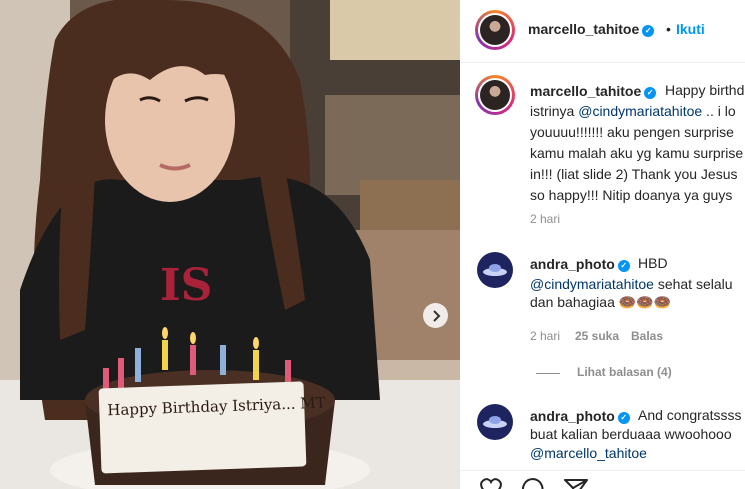 The image size is (745, 489). I want to click on chevron-right-icon, so click(436, 315).